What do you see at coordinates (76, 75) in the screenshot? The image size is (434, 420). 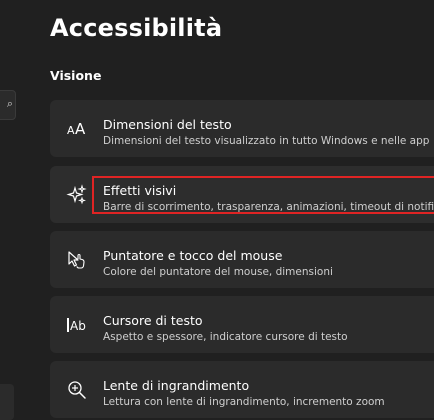 I see `section-label-vision: Visione` at bounding box center [76, 75].